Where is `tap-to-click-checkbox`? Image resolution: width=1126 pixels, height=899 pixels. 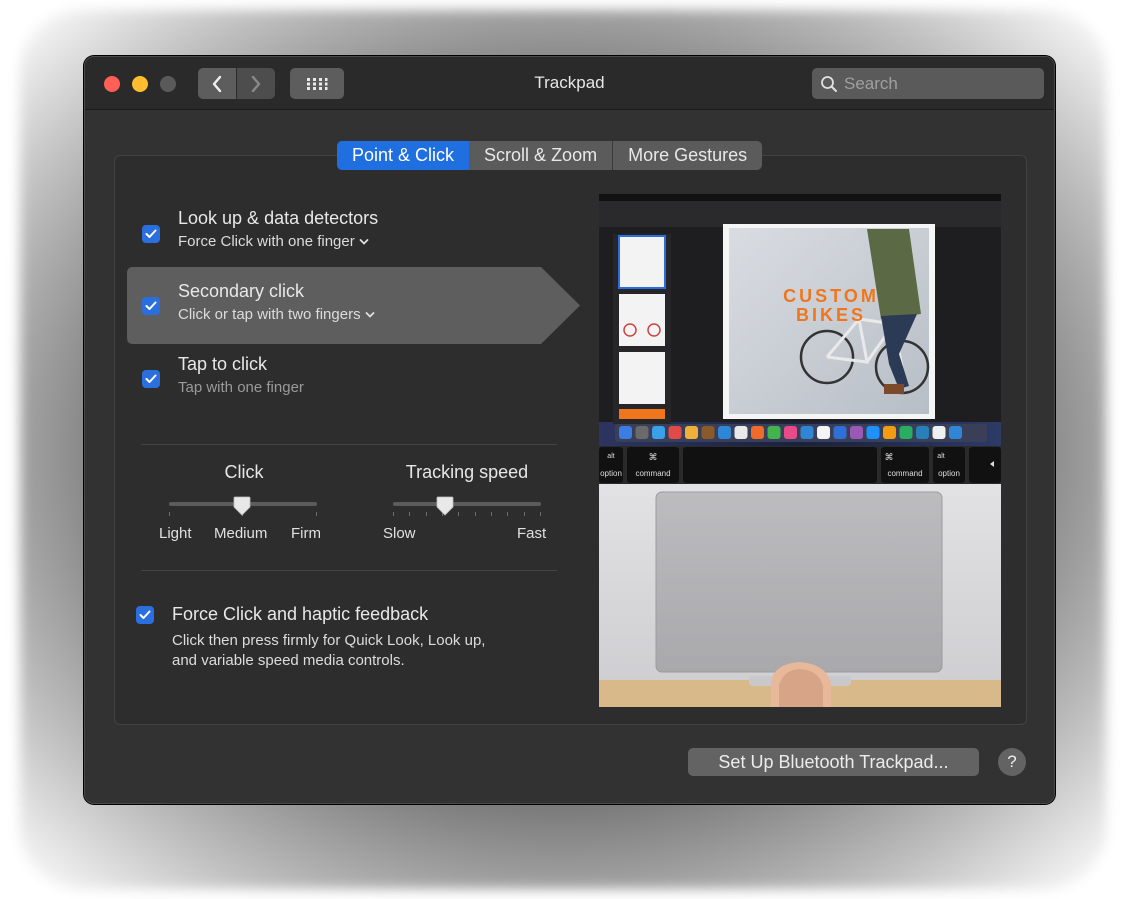
tap-to-click-checkbox is located at coordinates (151, 379).